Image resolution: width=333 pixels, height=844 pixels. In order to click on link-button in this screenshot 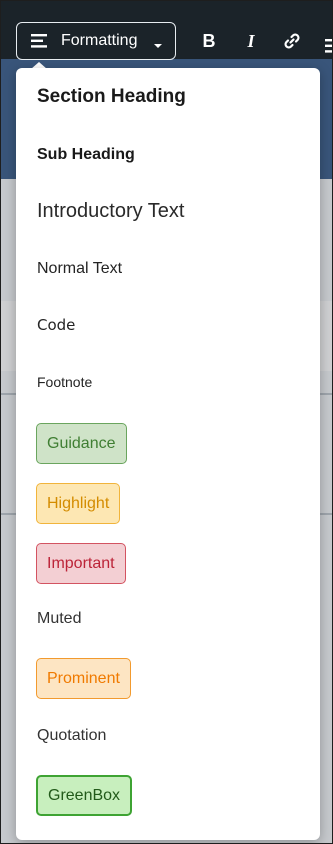, I will do `click(292, 41)`.